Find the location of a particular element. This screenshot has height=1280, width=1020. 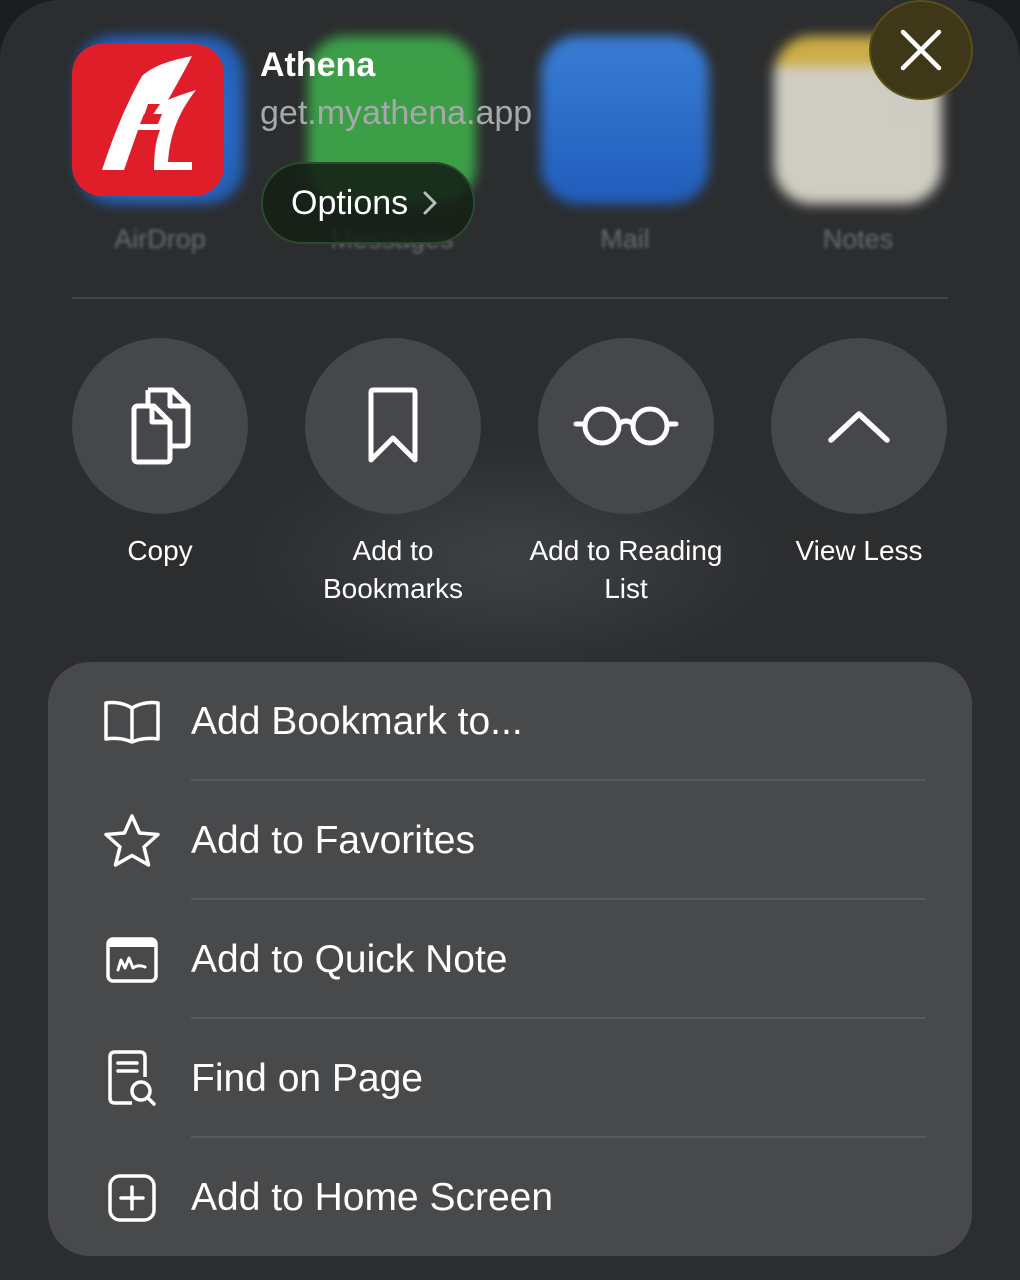

app-name: Athena is located at coordinates (318, 65).